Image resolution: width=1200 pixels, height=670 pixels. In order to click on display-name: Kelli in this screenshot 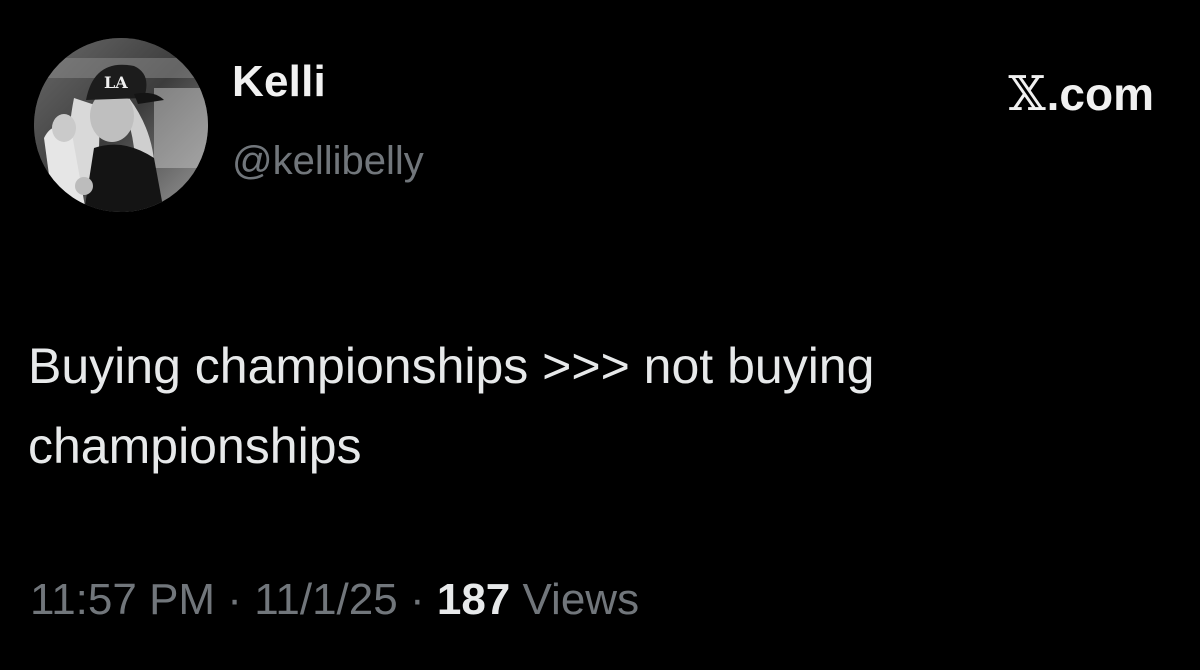, I will do `click(279, 82)`.